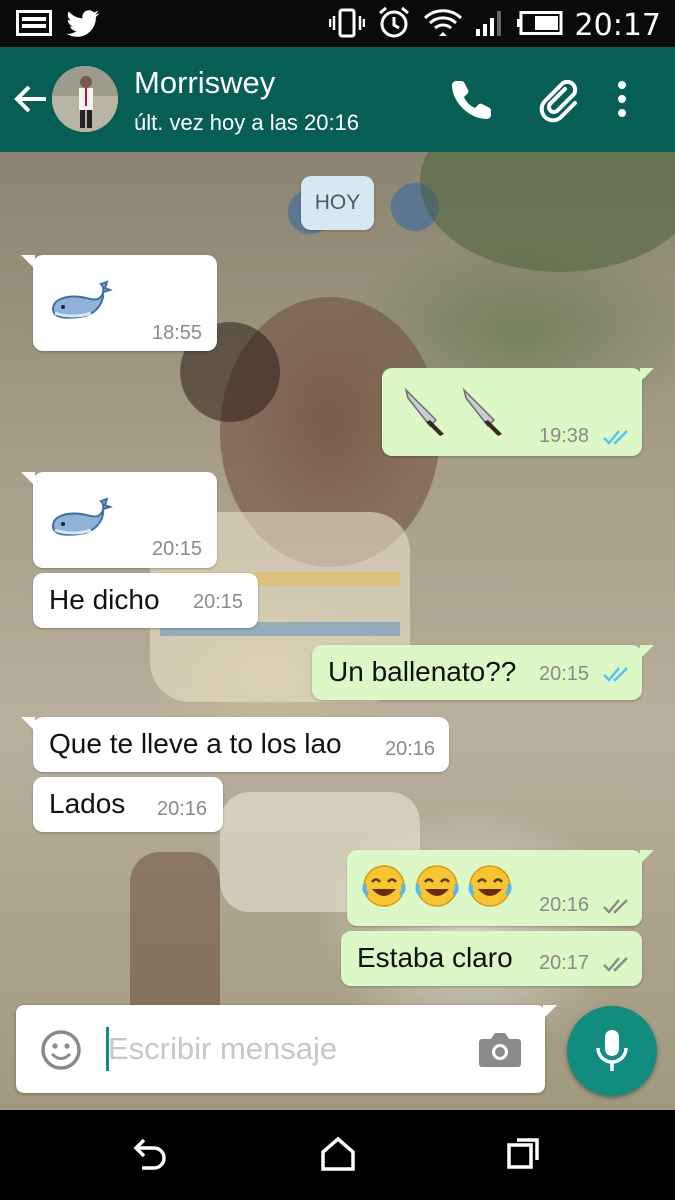 Image resolution: width=675 pixels, height=1200 pixels. I want to click on message-time: 18:55, so click(177, 333).